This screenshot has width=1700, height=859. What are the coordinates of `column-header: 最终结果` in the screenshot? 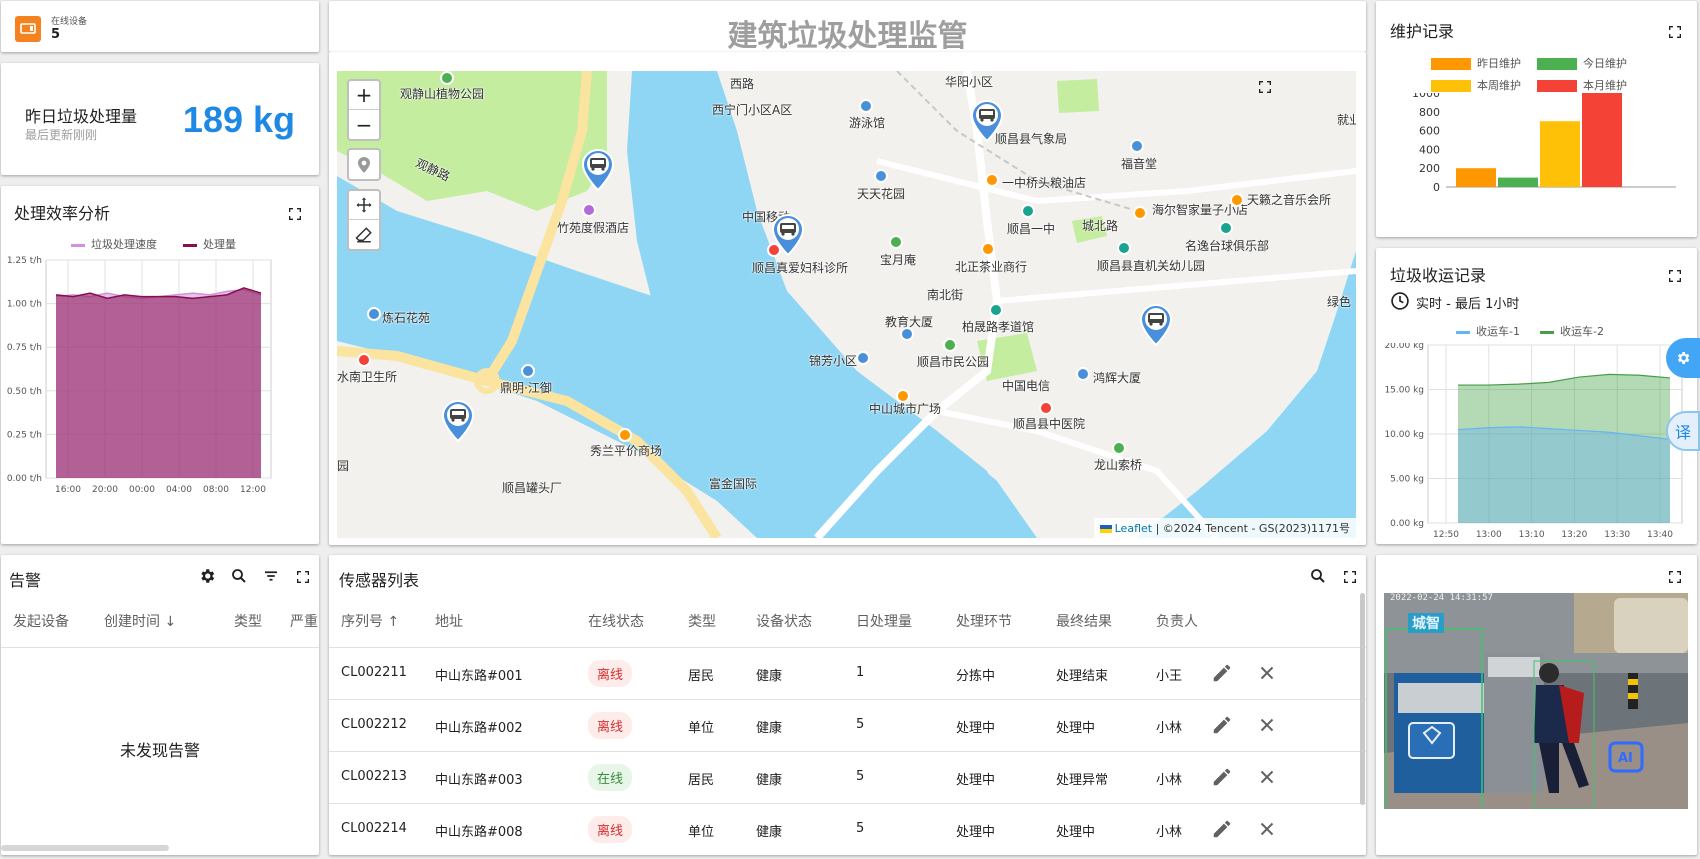 It's located at (1084, 621).